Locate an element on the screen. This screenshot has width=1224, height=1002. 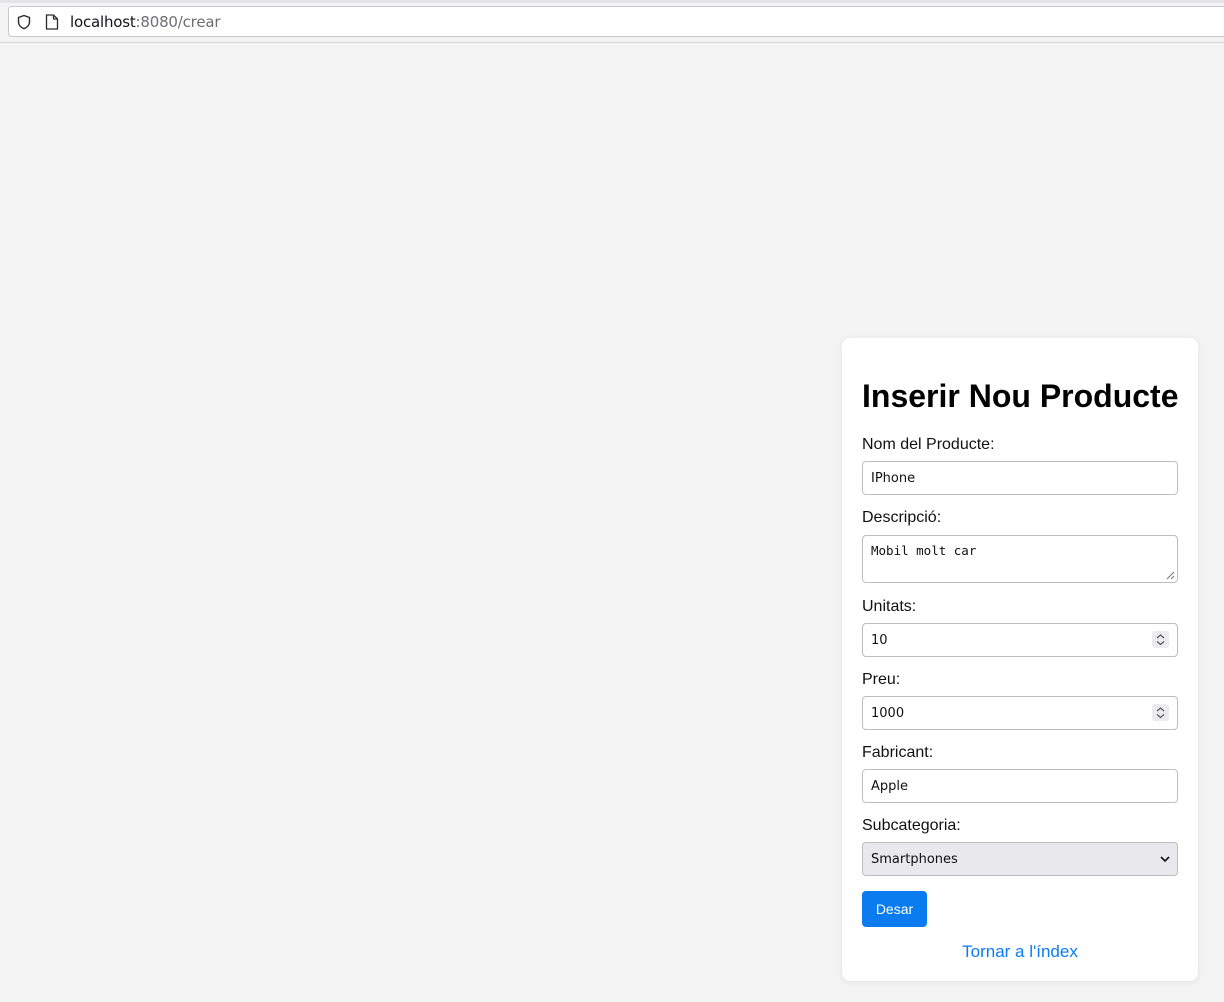
name-label: Nom del Producte: is located at coordinates (928, 444).